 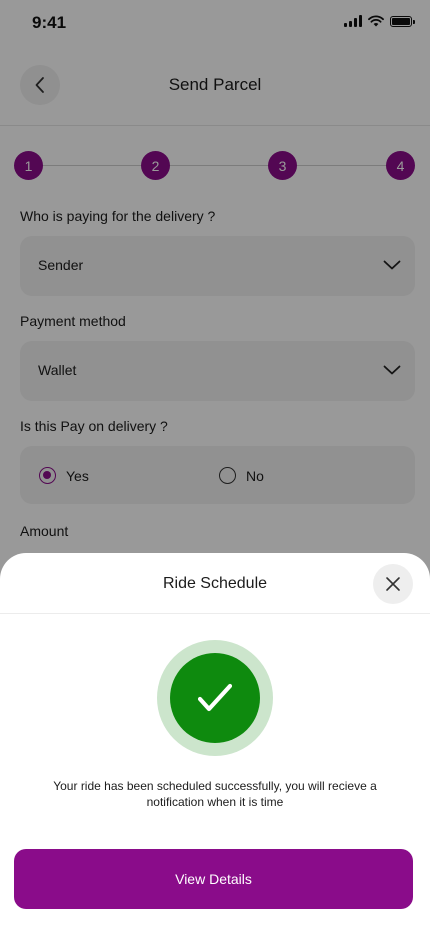 I want to click on view-details-button: View Details, so click(x=213, y=879).